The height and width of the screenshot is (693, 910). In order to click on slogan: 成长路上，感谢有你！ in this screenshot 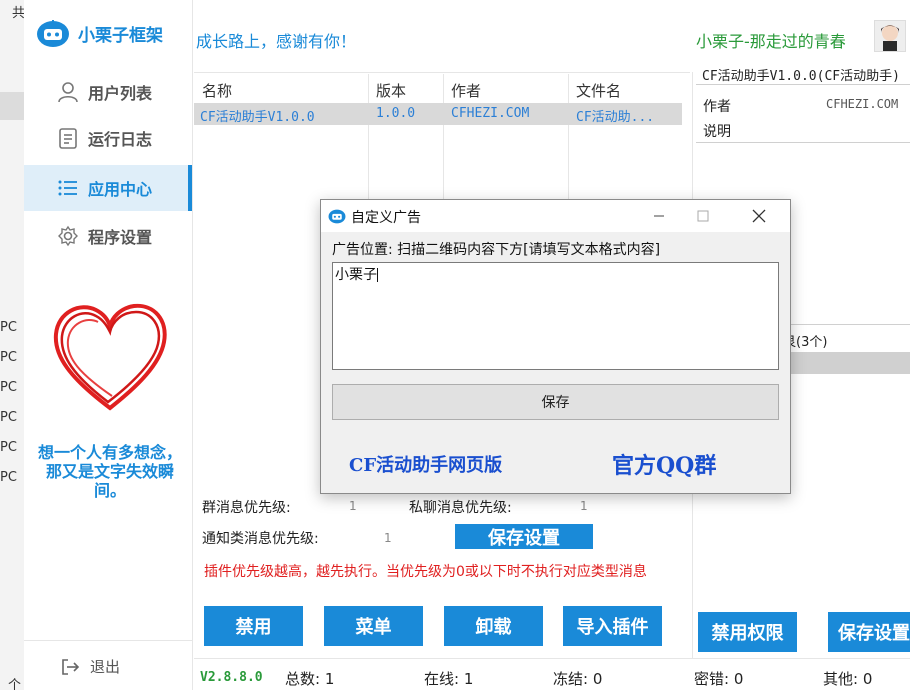, I will do `click(276, 41)`.